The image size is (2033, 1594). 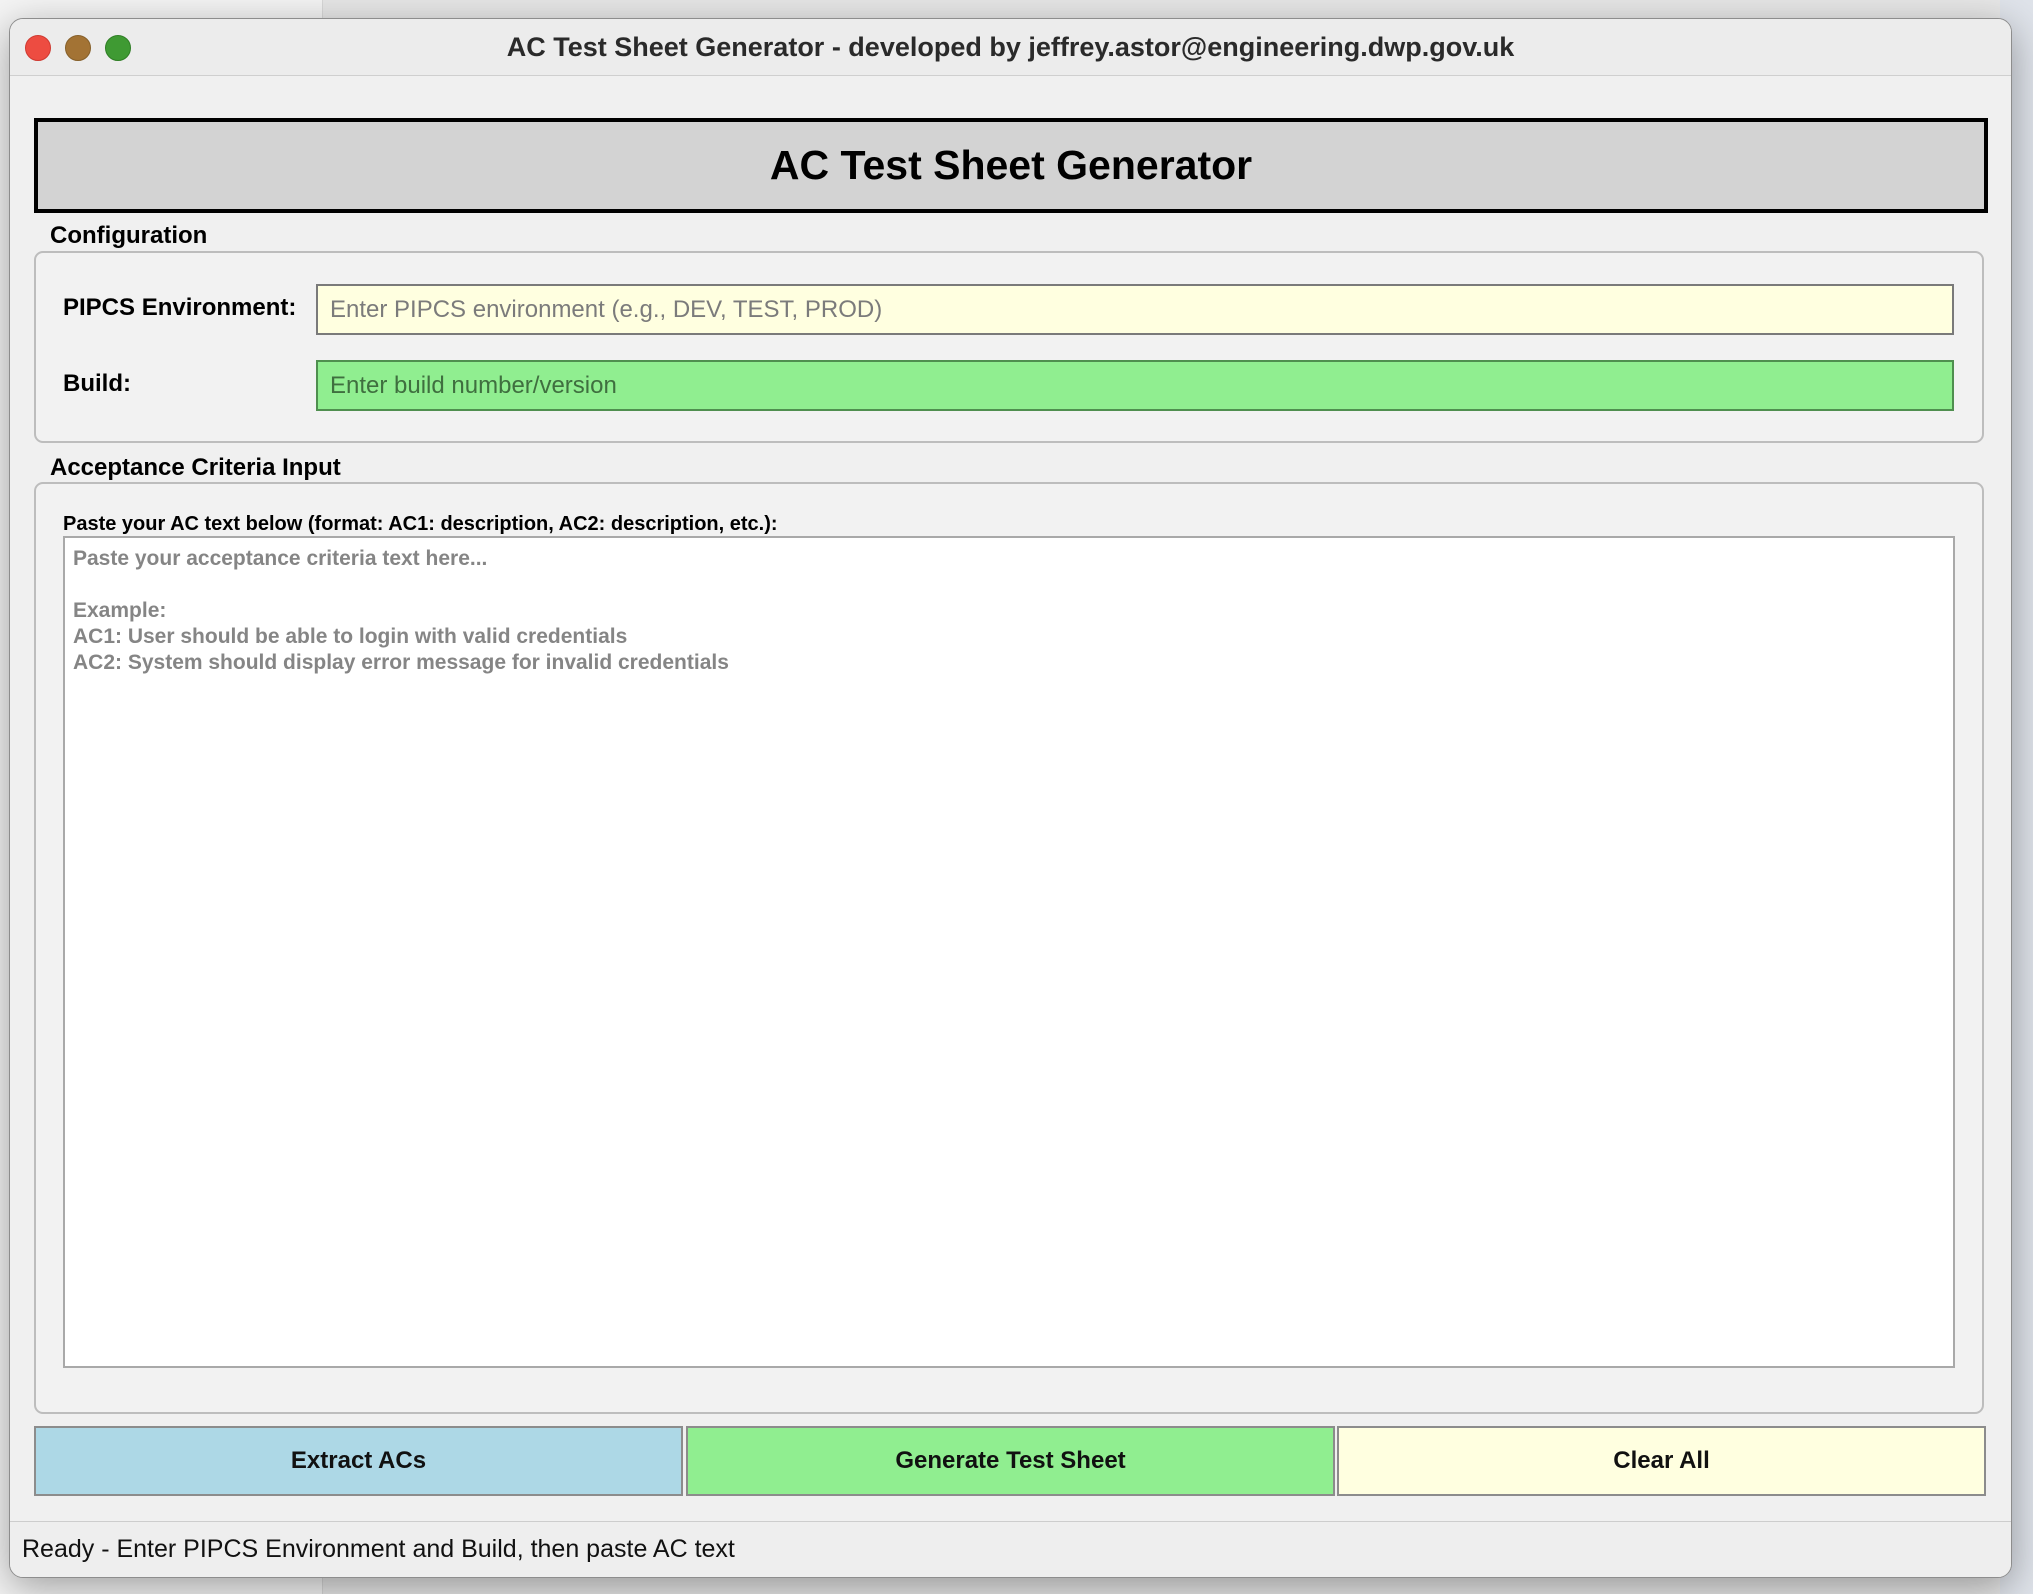 I want to click on extract-acs-button: Extract ACs, so click(x=358, y=1461).